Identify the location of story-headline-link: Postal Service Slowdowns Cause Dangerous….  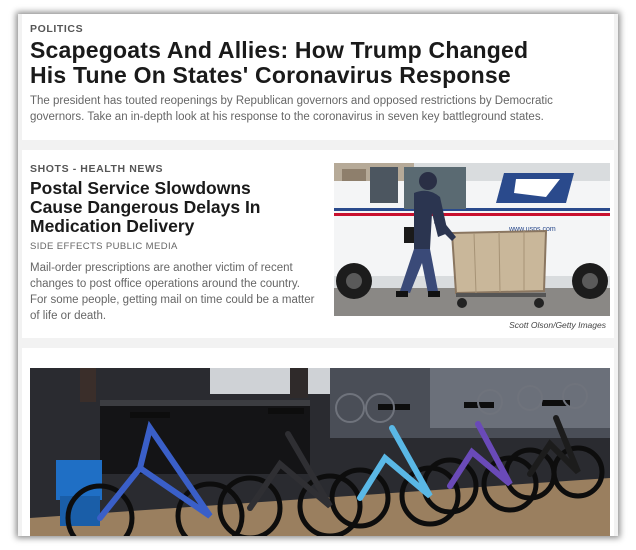
(175, 207).